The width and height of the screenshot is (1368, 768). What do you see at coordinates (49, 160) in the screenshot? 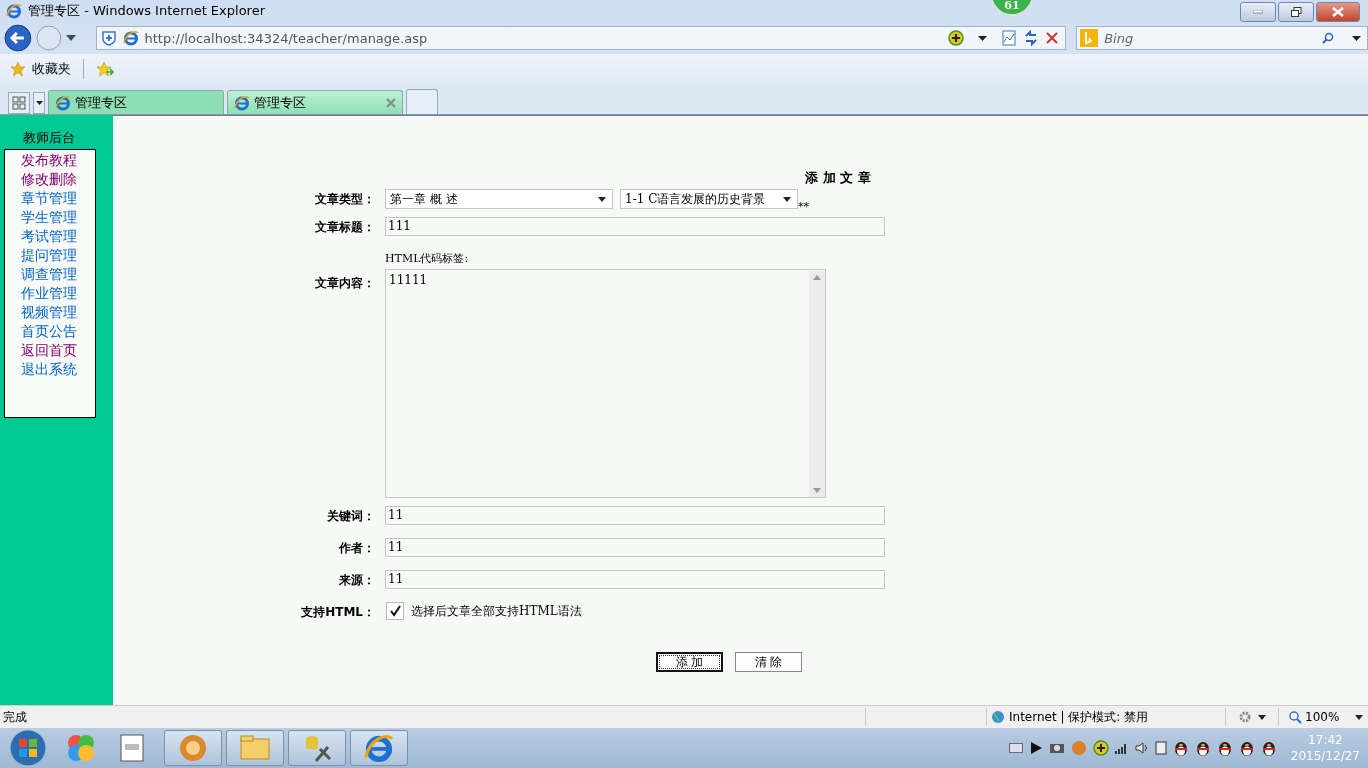
I see `nav-link: 发布教程` at bounding box center [49, 160].